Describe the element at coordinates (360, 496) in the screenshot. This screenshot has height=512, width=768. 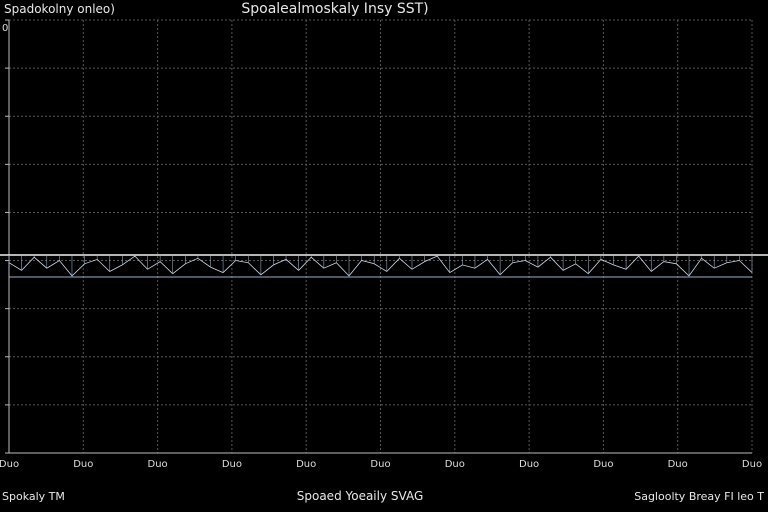
I see `x-axis-label: Spoaed Yoeaily SVAG` at that location.